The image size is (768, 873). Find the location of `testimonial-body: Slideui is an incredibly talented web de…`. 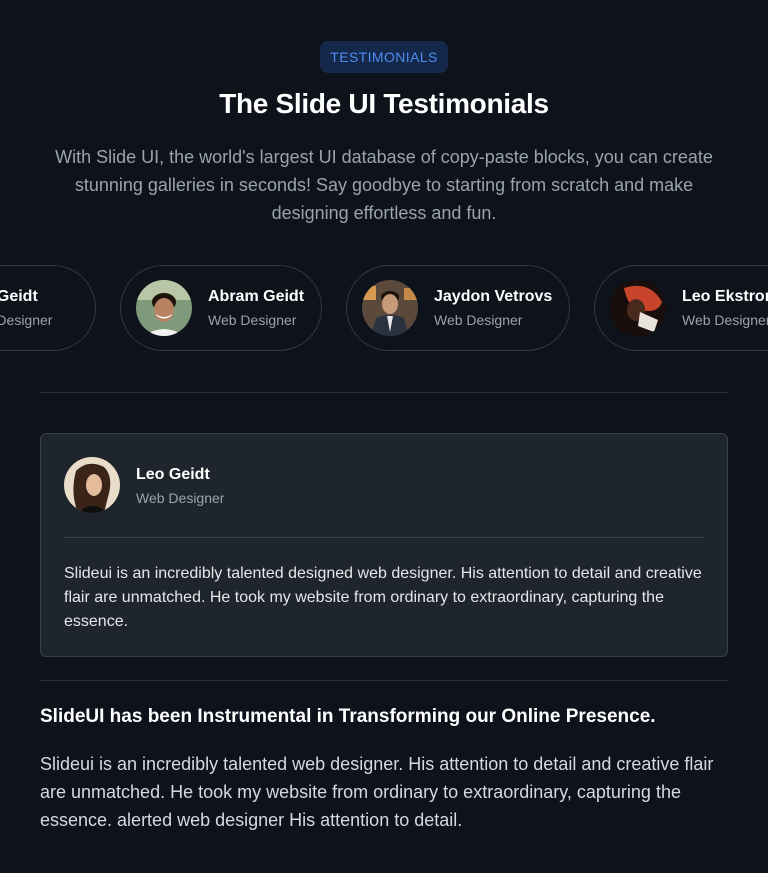

testimonial-body: Slideui is an incredibly talented web de… is located at coordinates (377, 792).